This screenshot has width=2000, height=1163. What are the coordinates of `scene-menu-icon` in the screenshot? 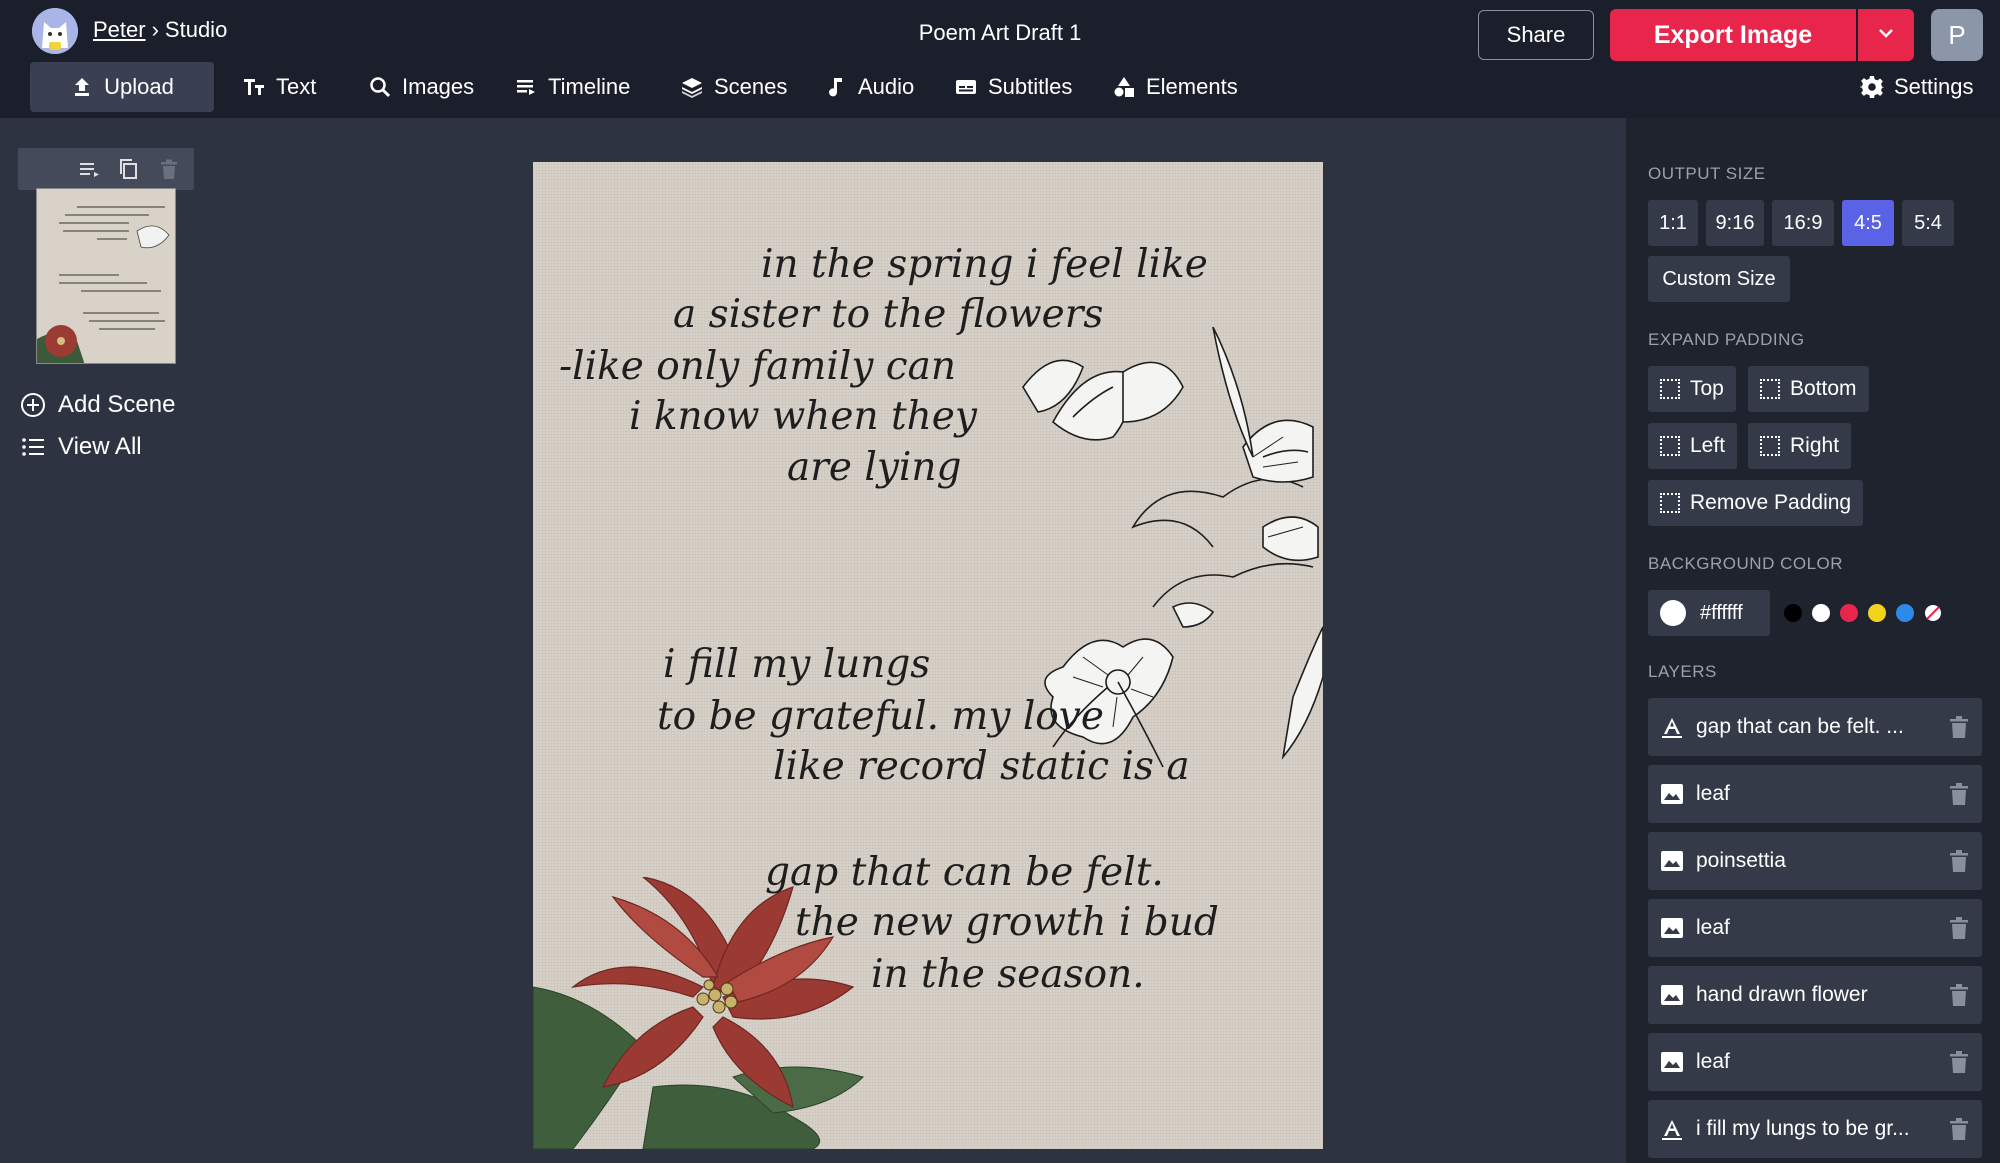 It's located at (89, 169).